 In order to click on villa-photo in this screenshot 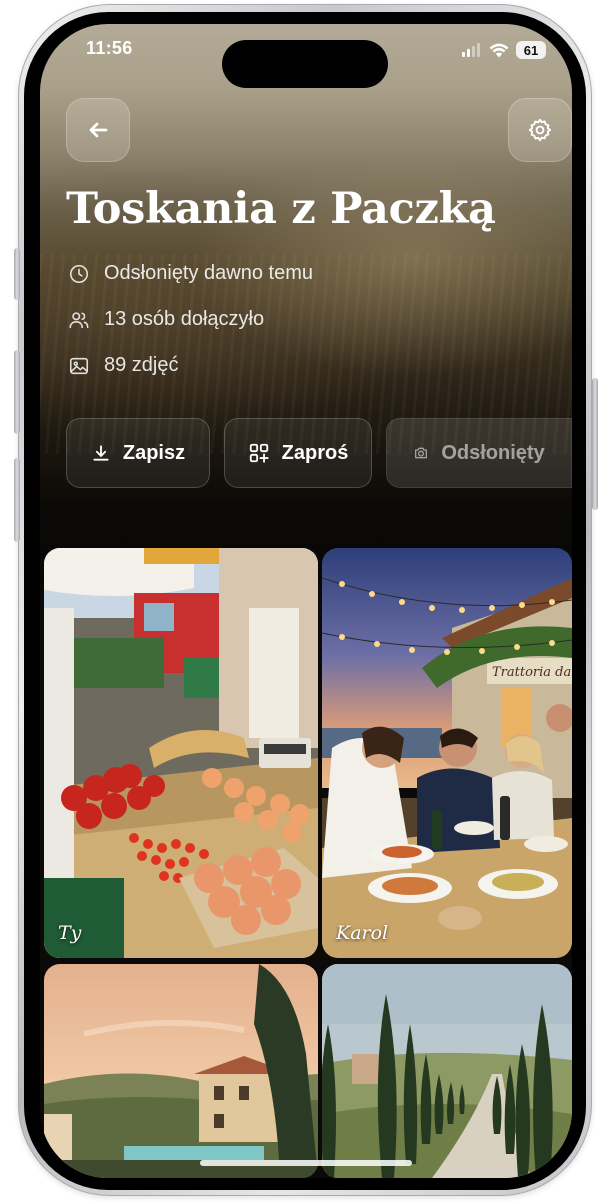, I will do `click(181, 1071)`.